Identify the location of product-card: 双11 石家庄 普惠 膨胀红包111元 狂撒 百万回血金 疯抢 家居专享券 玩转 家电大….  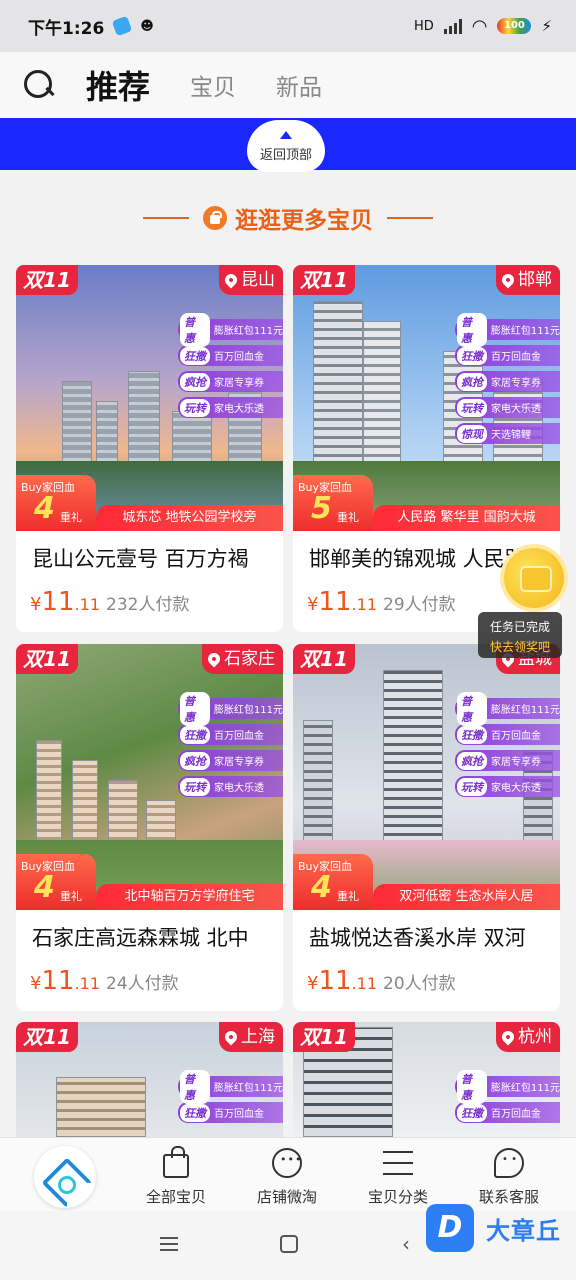
(149, 827).